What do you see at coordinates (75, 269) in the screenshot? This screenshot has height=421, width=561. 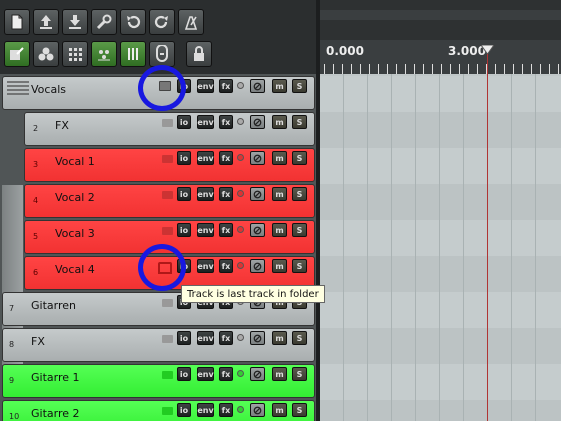 I see `track-name: Vocal 4` at bounding box center [75, 269].